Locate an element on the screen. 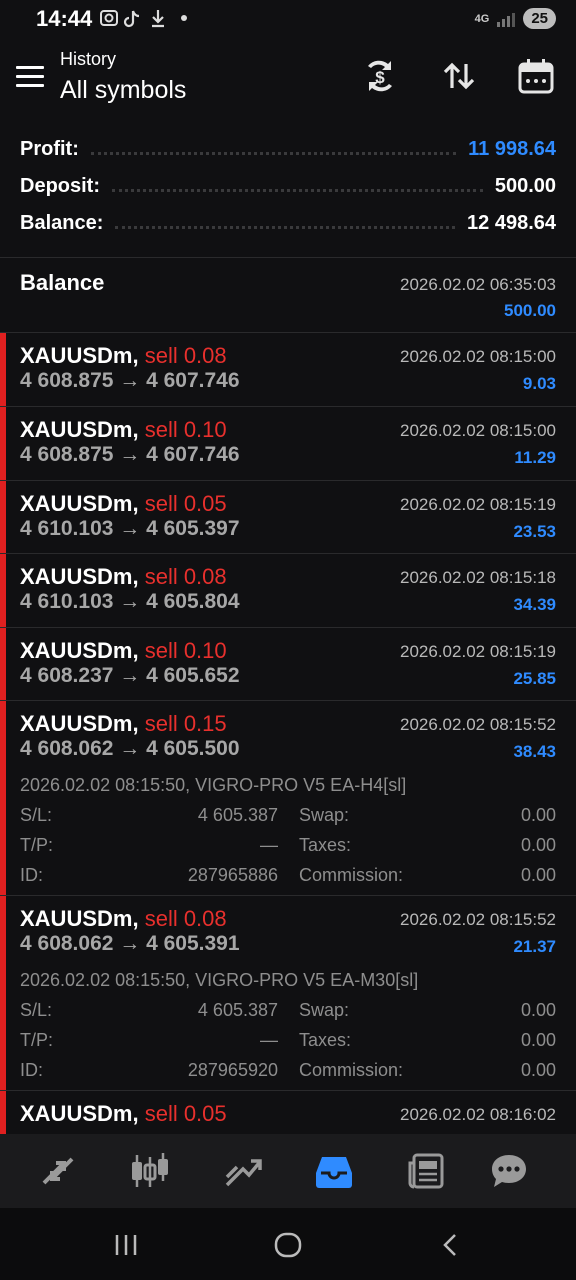 This screenshot has height=1280, width=576. summary-balance: Balance: 12 498.64 is located at coordinates (288, 223).